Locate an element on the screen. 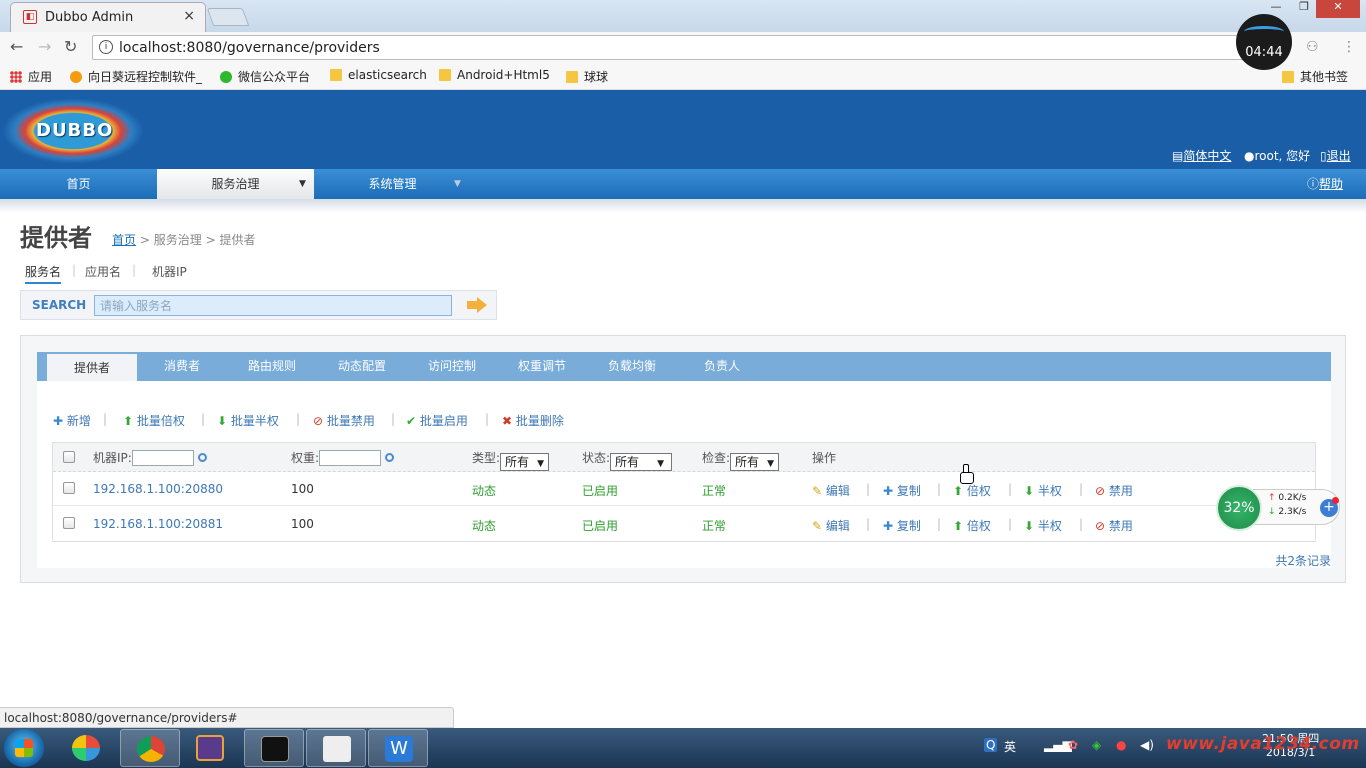  ip-filter-input is located at coordinates (162, 458).